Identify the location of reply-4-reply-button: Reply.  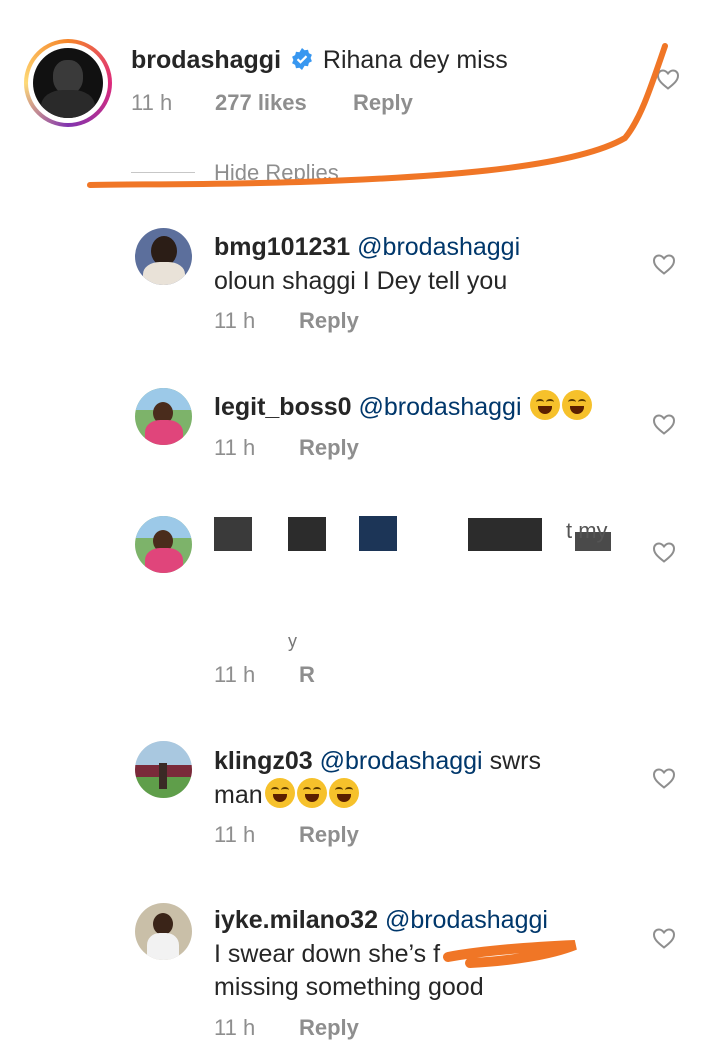
(329, 835).